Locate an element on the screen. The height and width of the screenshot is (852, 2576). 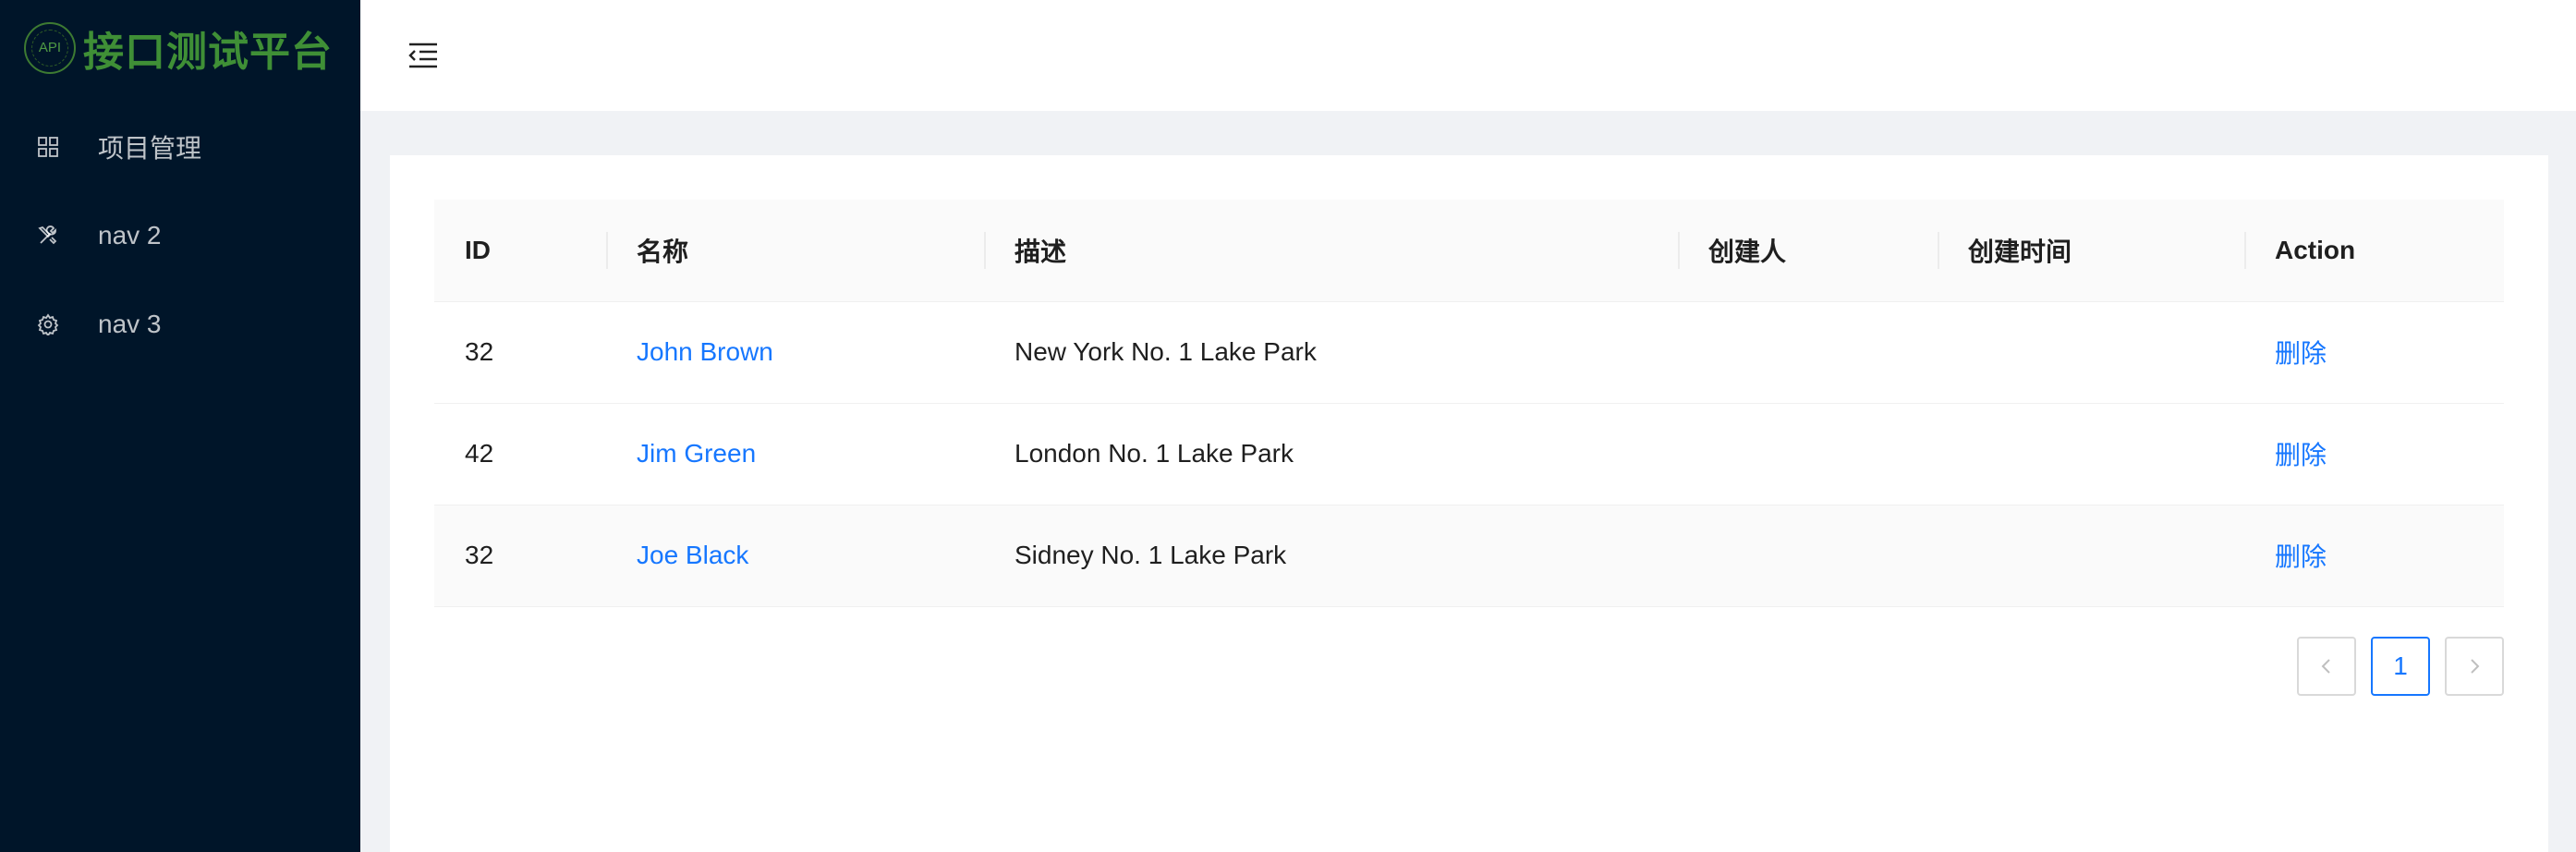
table-row: 42 Jim Green London No. 1 Lake Park 删除 is located at coordinates (1469, 454).